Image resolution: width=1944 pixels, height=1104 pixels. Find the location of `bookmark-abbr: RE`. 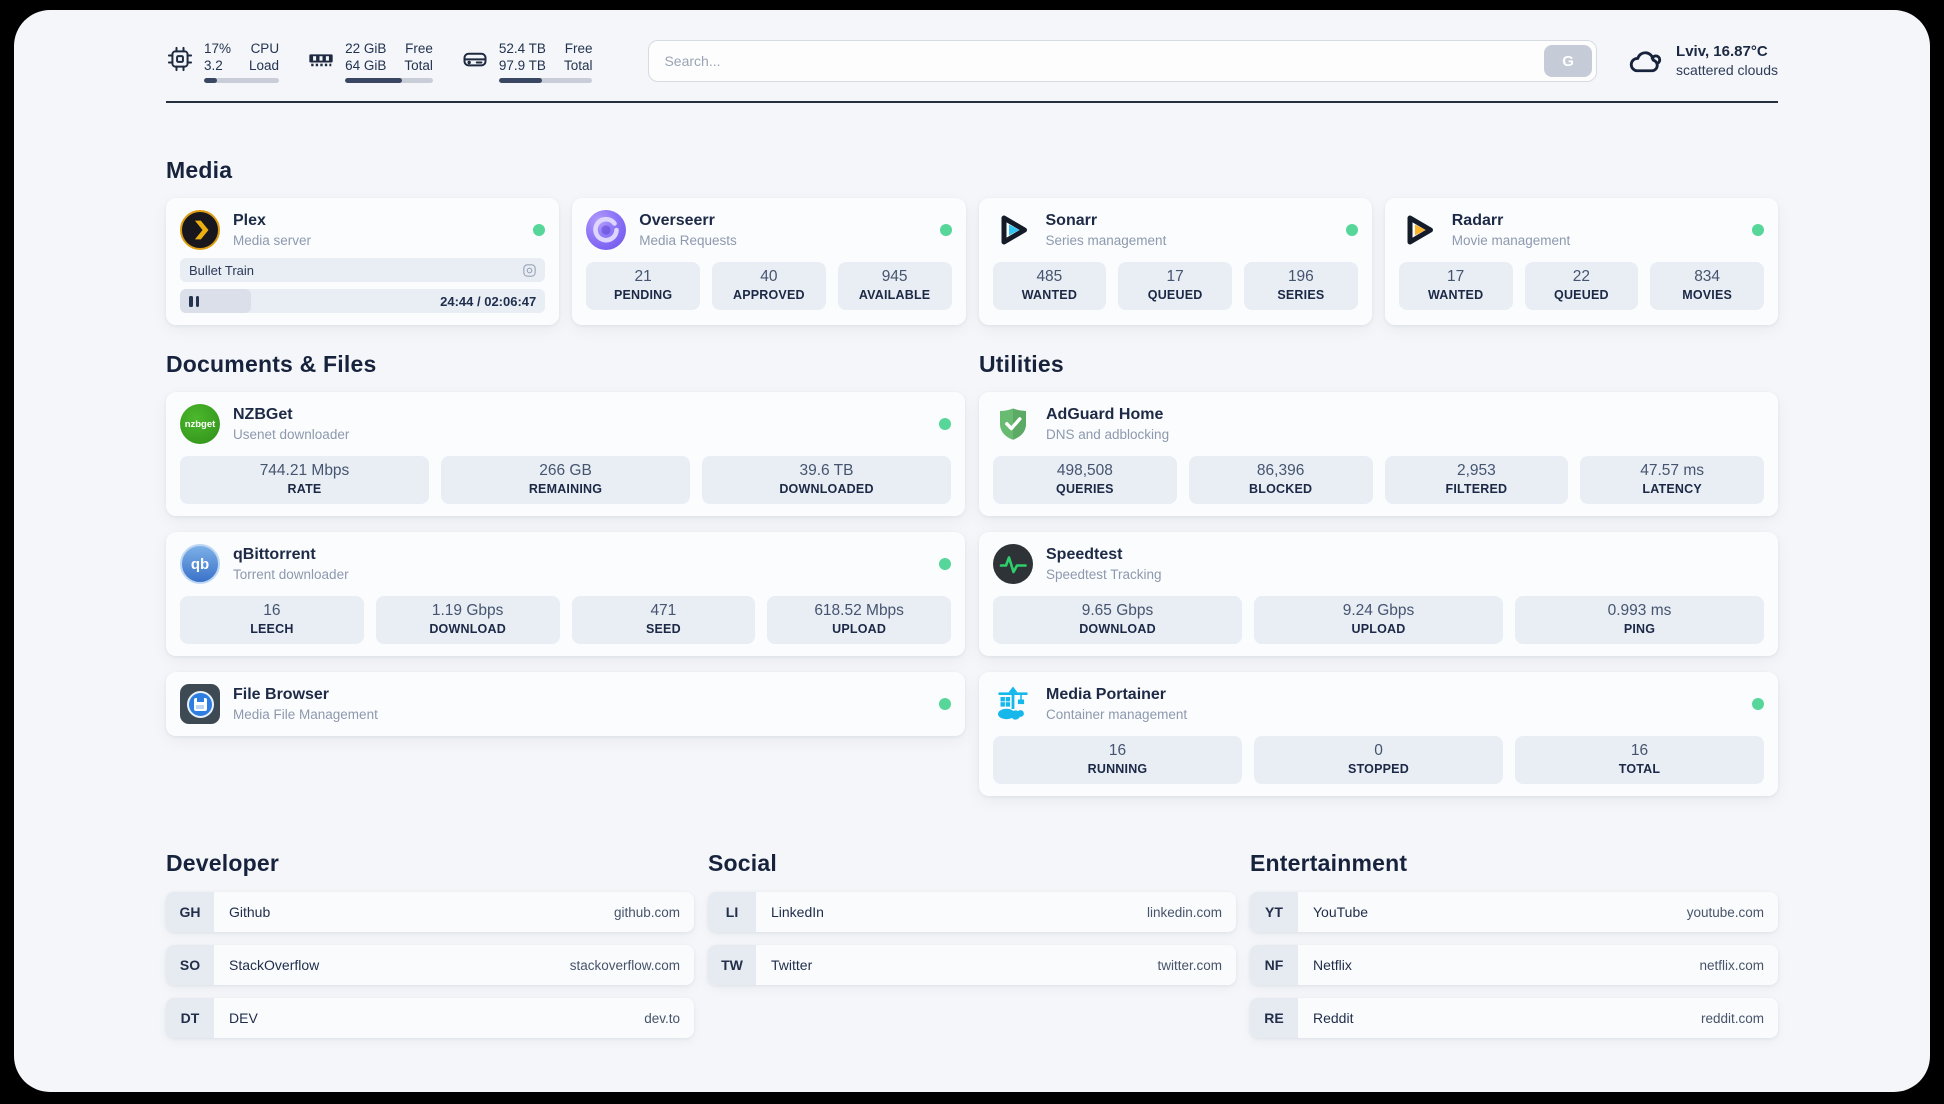

bookmark-abbr: RE is located at coordinates (1274, 1018).